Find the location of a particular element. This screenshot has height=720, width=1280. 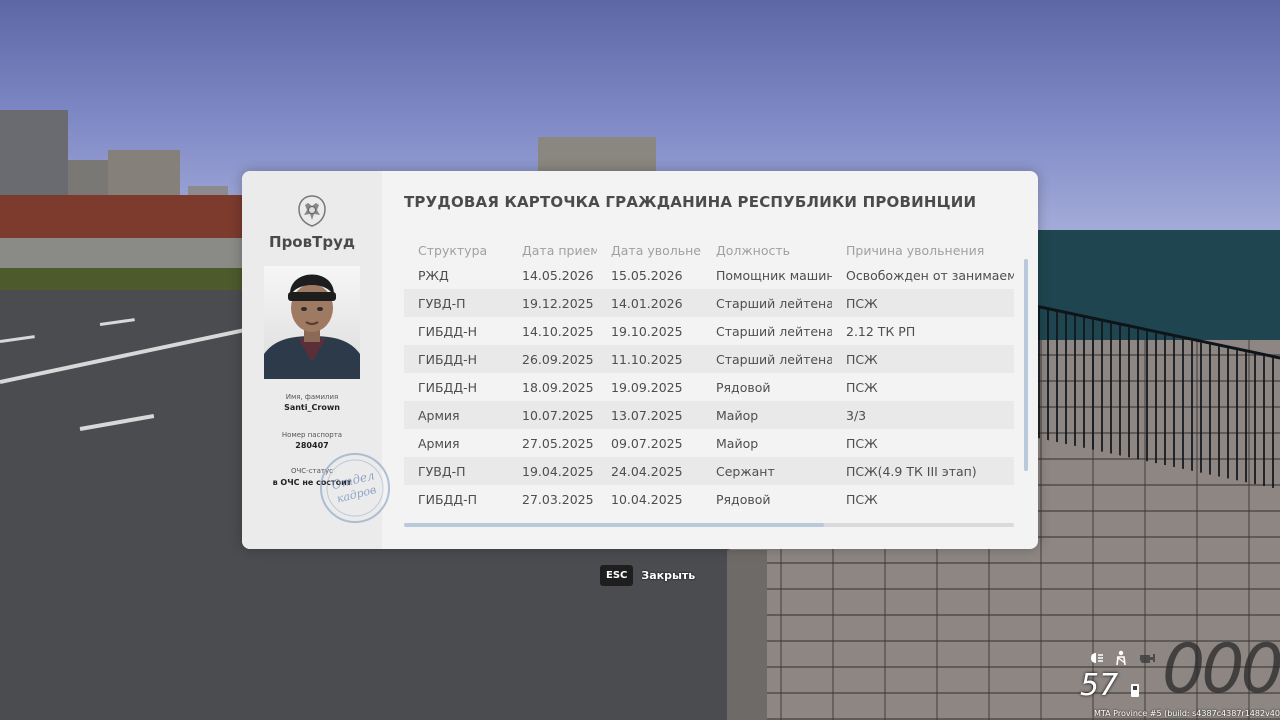

cell-reason: 2.12 ТК РП is located at coordinates (881, 331).